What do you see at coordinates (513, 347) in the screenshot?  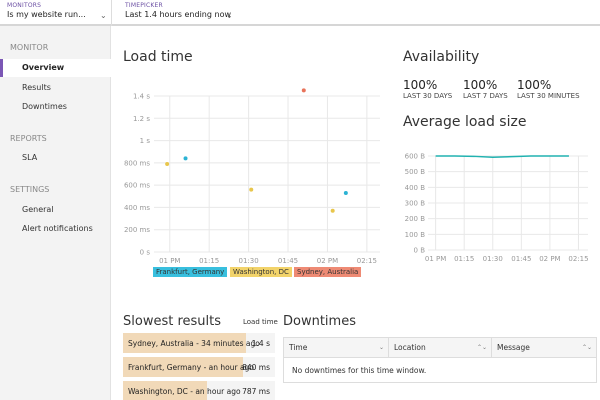 I see `column-message-label: Message` at bounding box center [513, 347].